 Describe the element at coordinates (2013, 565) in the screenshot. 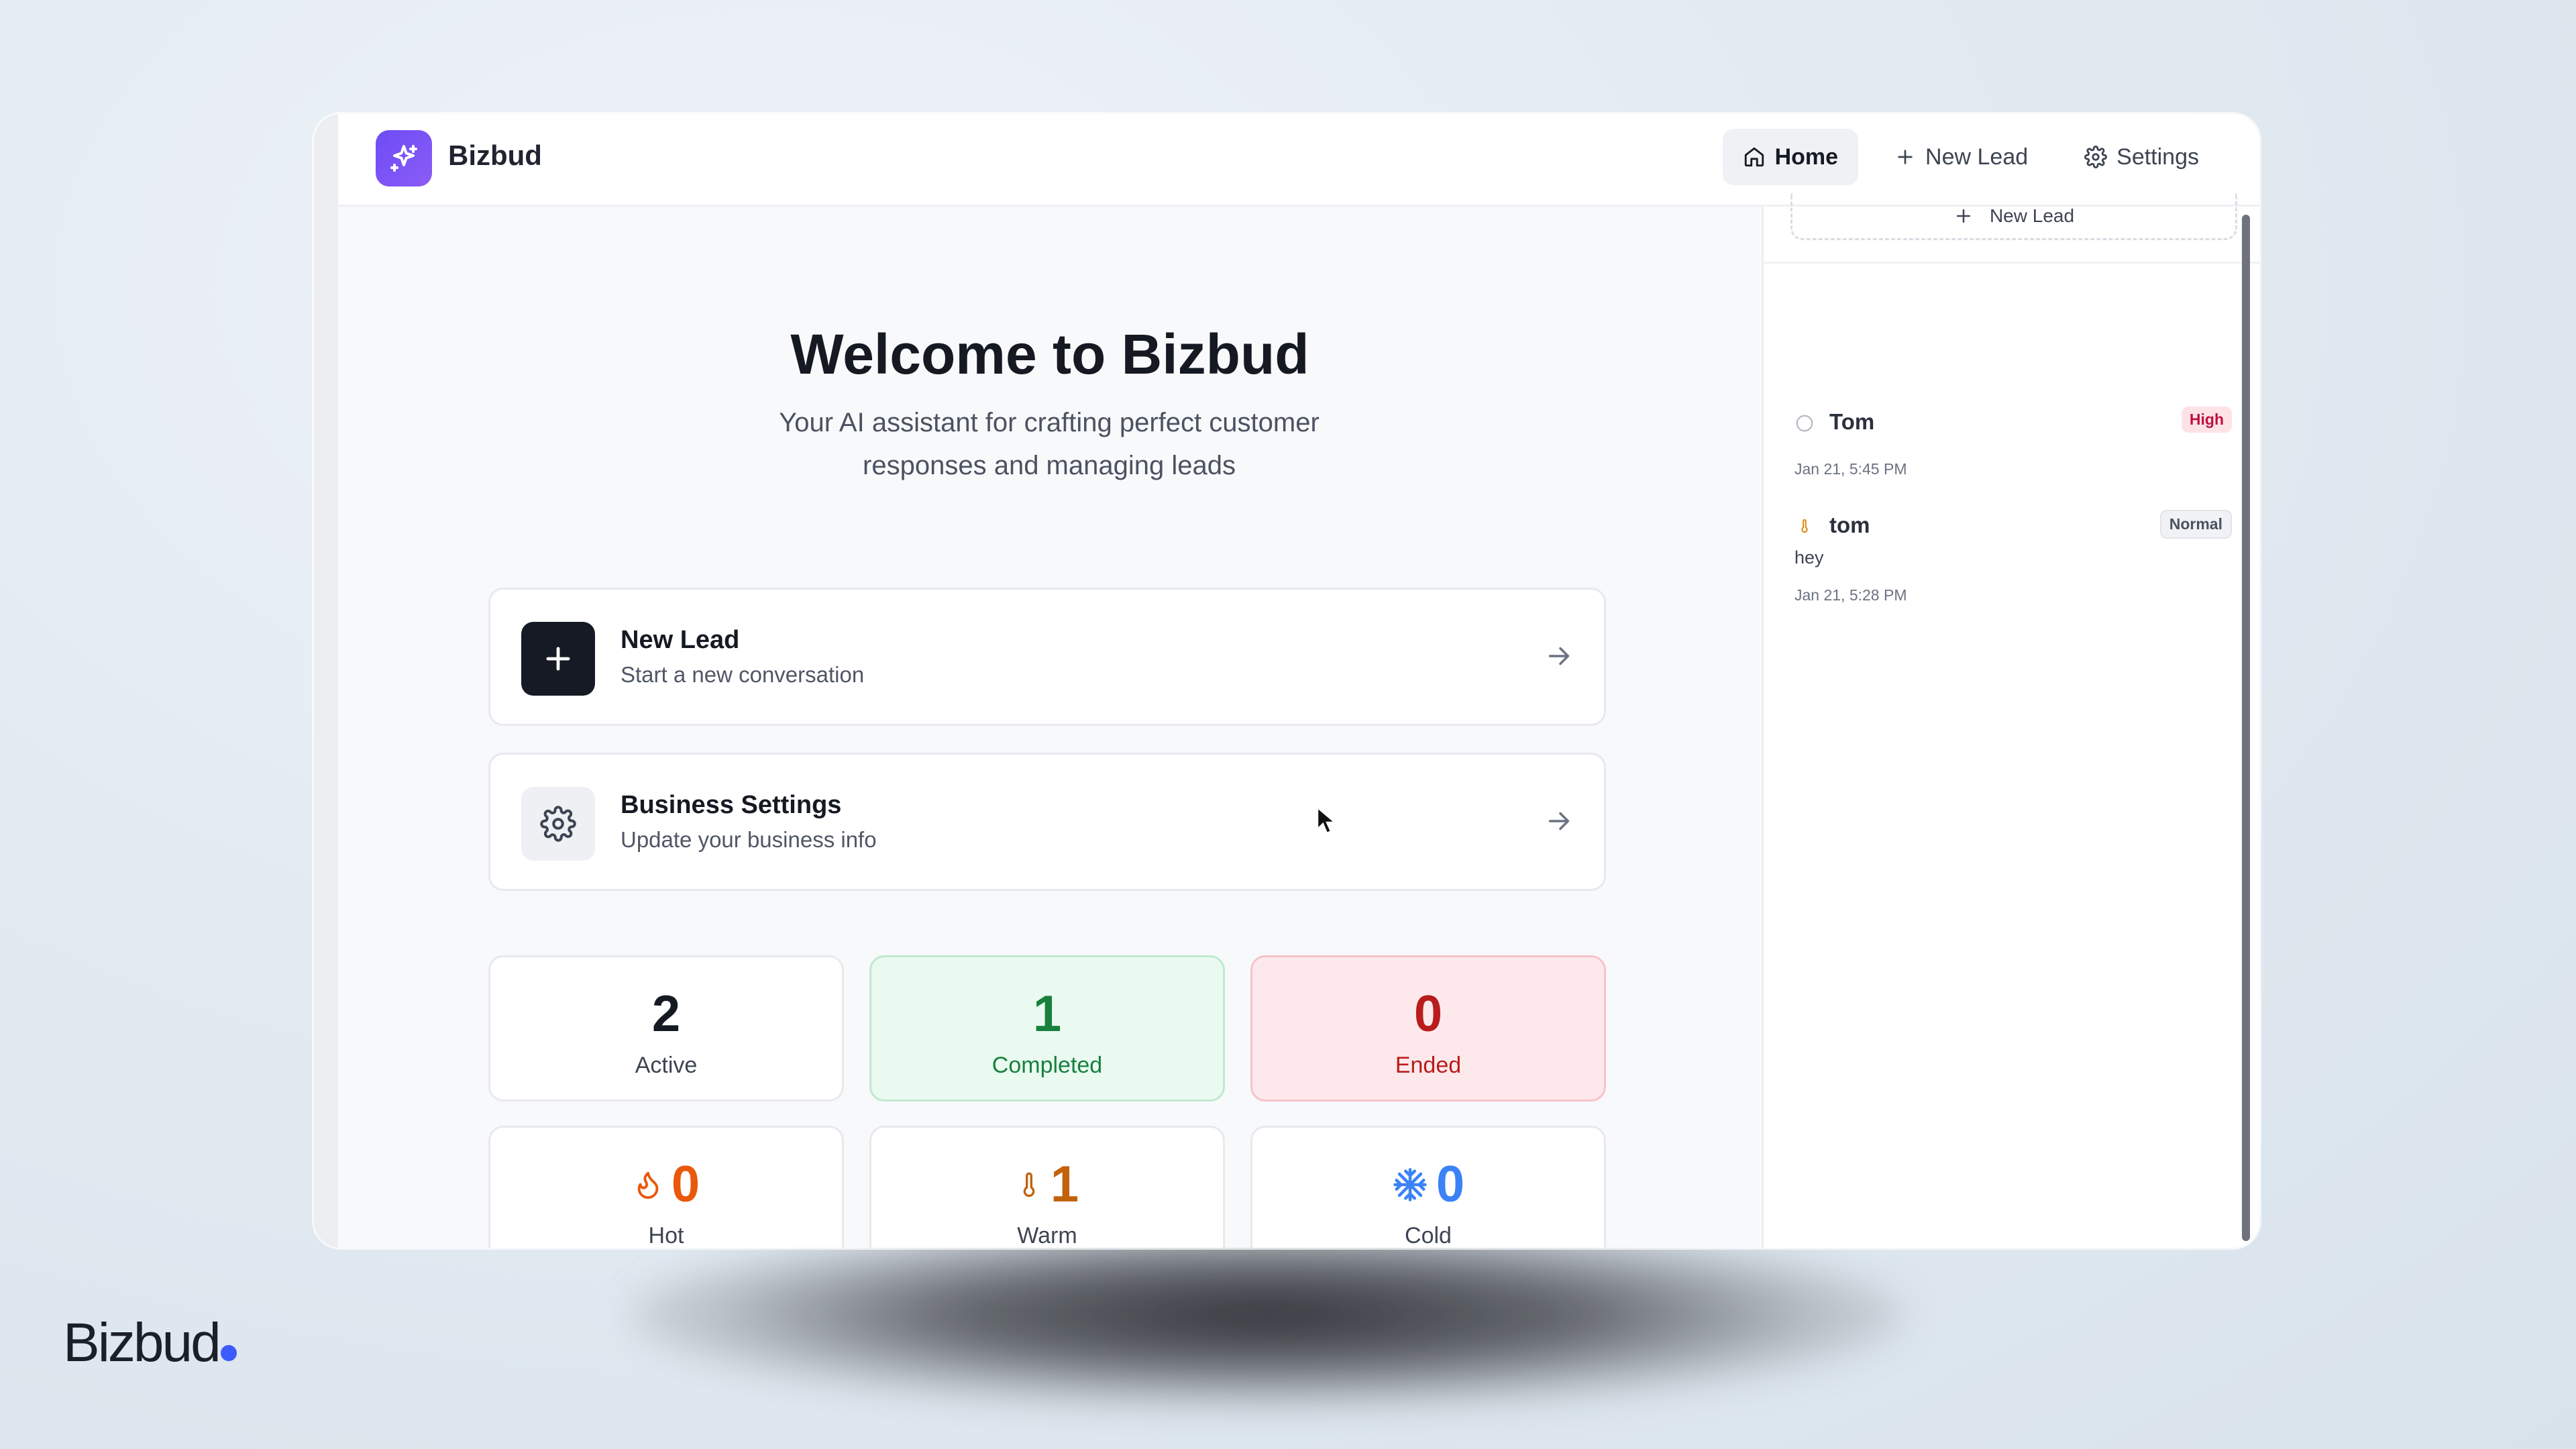

I see `lead-item: tom Normal hey Jan 21, 5:28 PM` at that location.